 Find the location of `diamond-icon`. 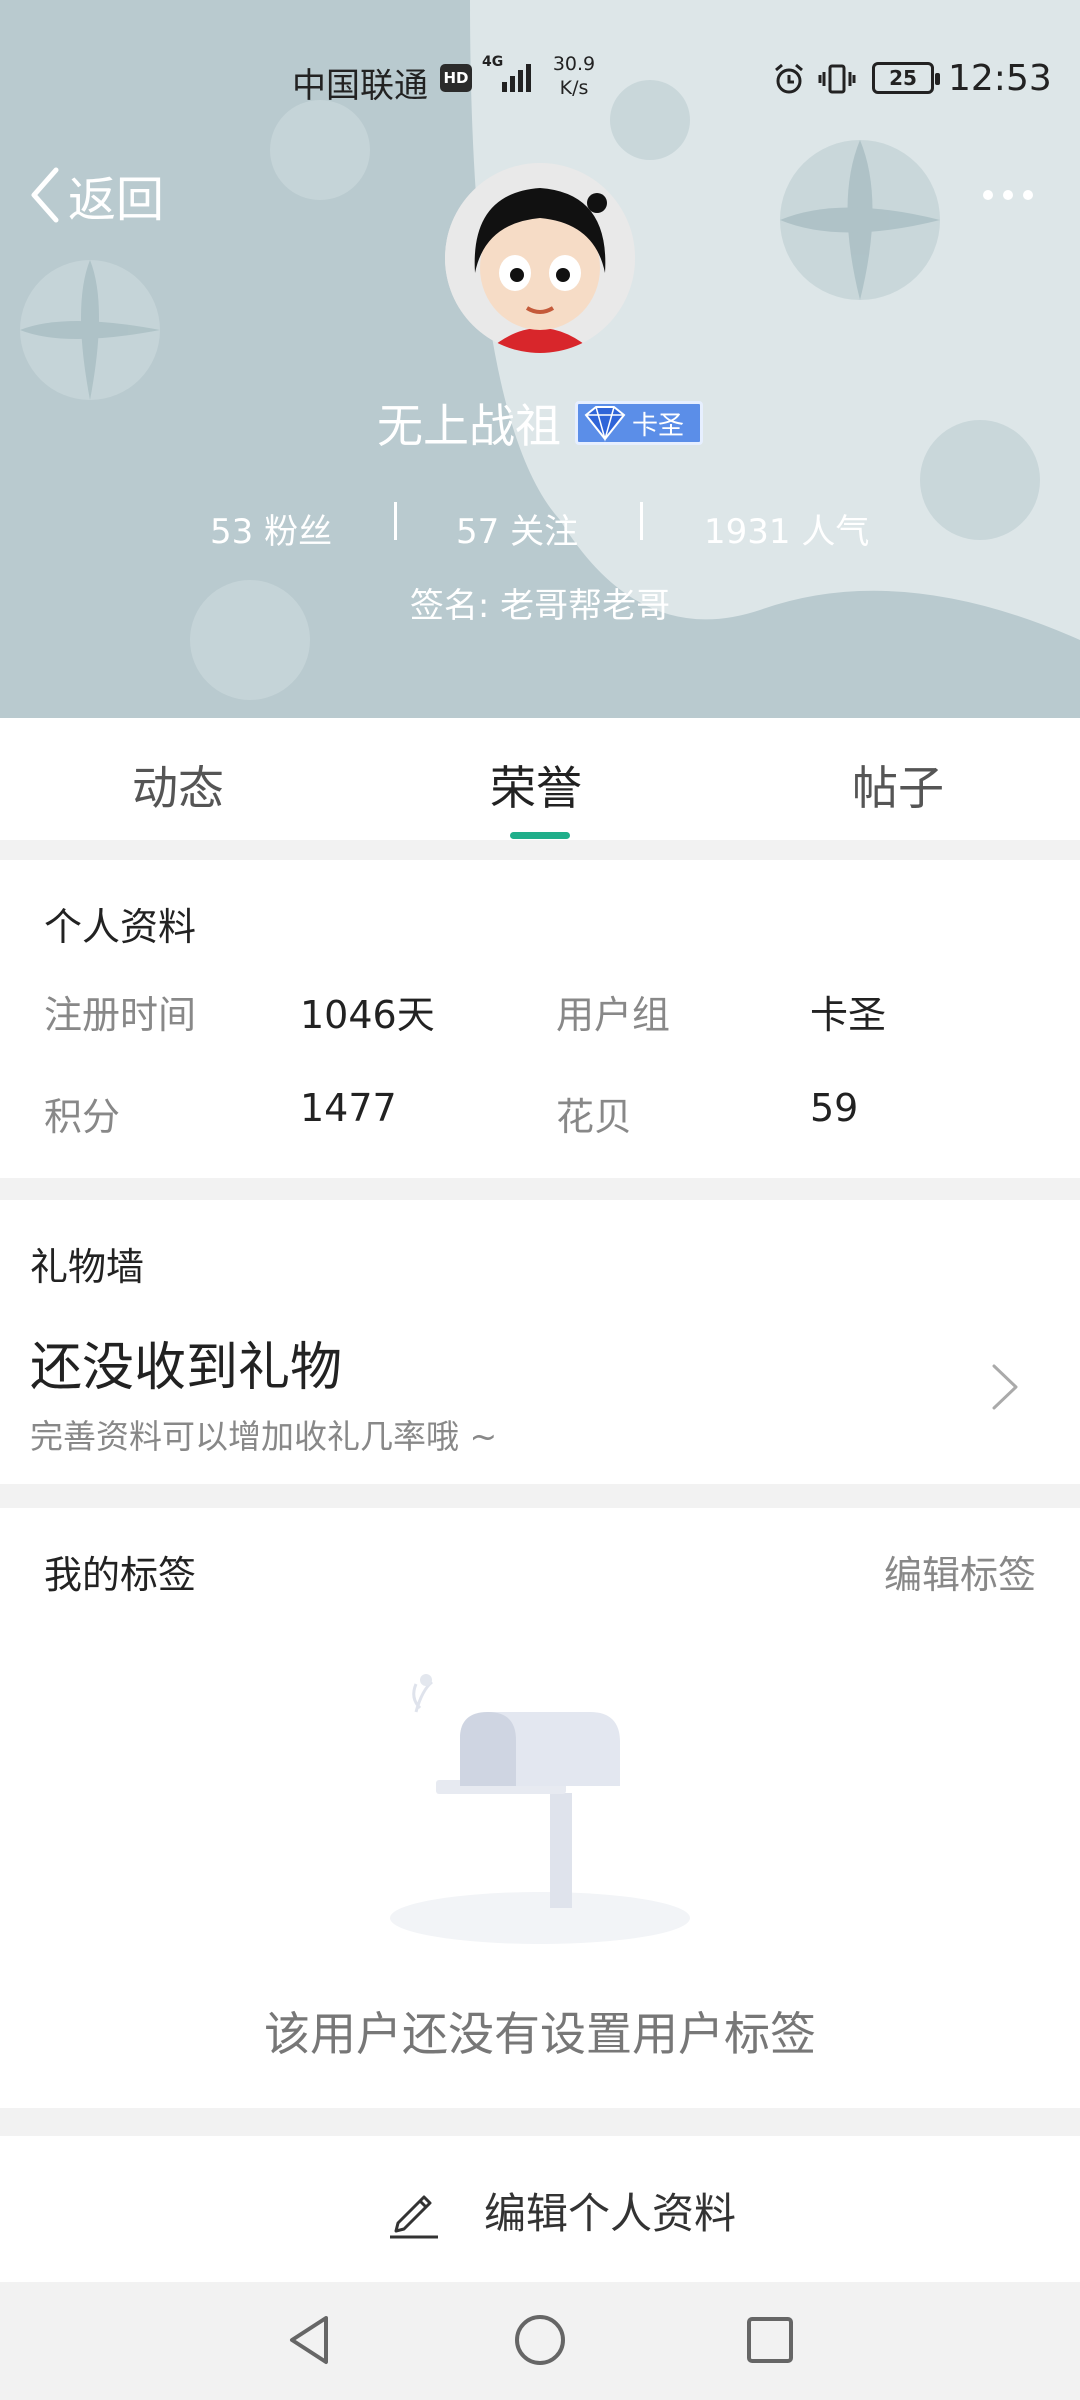

diamond-icon is located at coordinates (605, 424).